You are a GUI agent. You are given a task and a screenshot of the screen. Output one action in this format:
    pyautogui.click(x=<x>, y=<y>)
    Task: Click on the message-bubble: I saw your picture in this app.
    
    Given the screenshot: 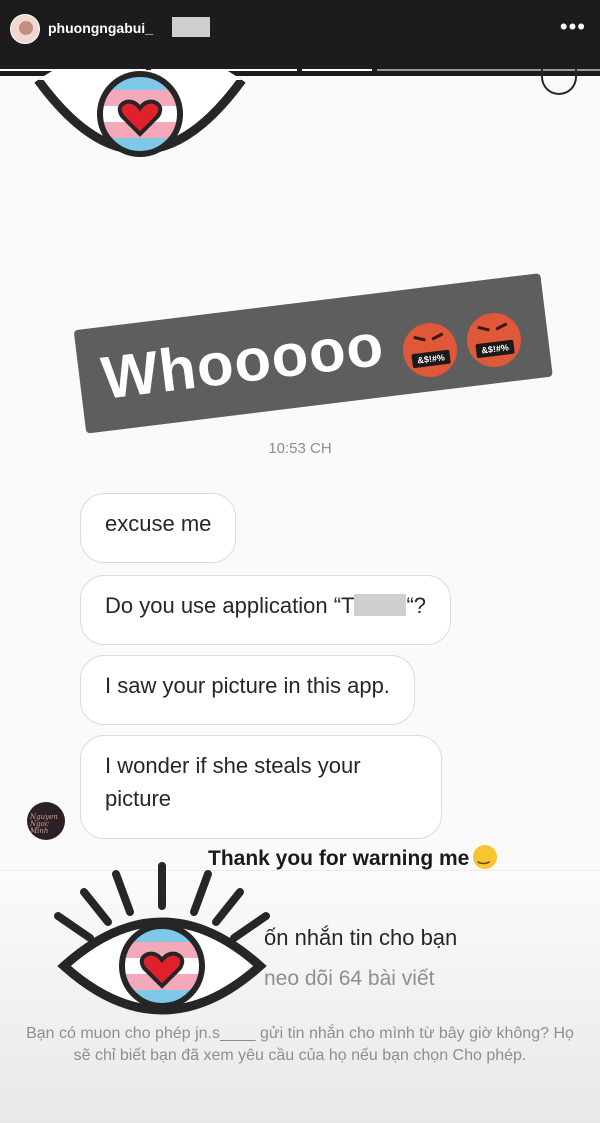 What is the action you would take?
    pyautogui.click(x=247, y=690)
    